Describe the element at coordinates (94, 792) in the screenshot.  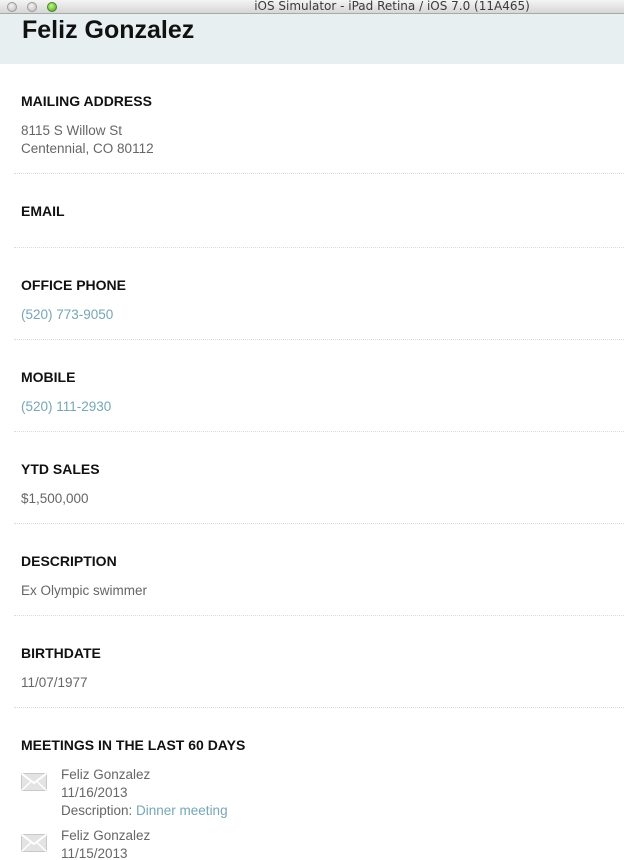
I see `meeting-date: 11/16/2013` at that location.